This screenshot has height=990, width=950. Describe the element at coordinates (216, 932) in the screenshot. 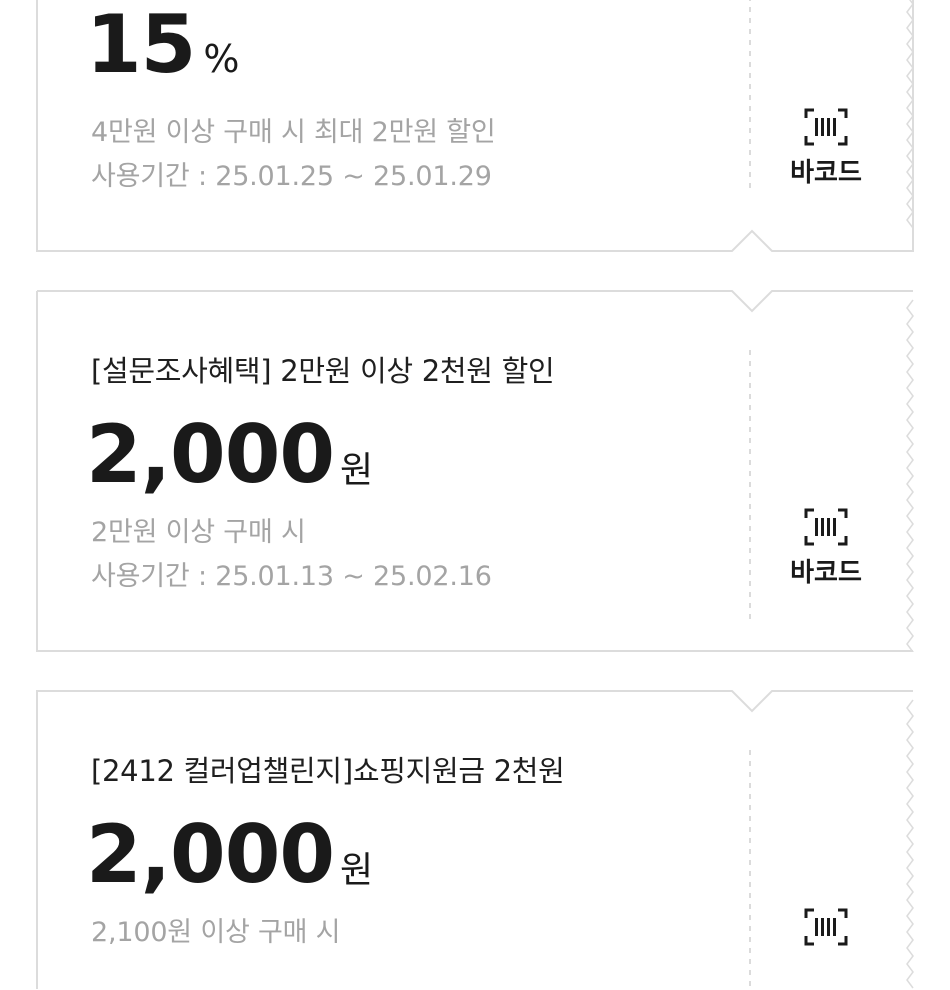

I see `coupon-condition: 2,100원 이상 구매 시` at that location.